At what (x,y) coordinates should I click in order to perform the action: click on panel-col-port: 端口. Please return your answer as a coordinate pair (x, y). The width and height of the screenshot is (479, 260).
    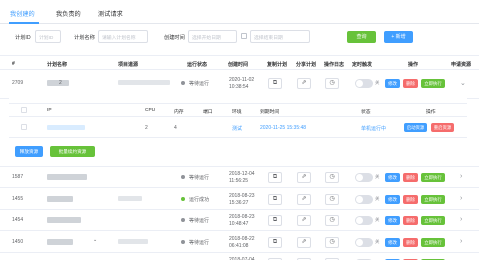
    Looking at the image, I should click on (208, 112).